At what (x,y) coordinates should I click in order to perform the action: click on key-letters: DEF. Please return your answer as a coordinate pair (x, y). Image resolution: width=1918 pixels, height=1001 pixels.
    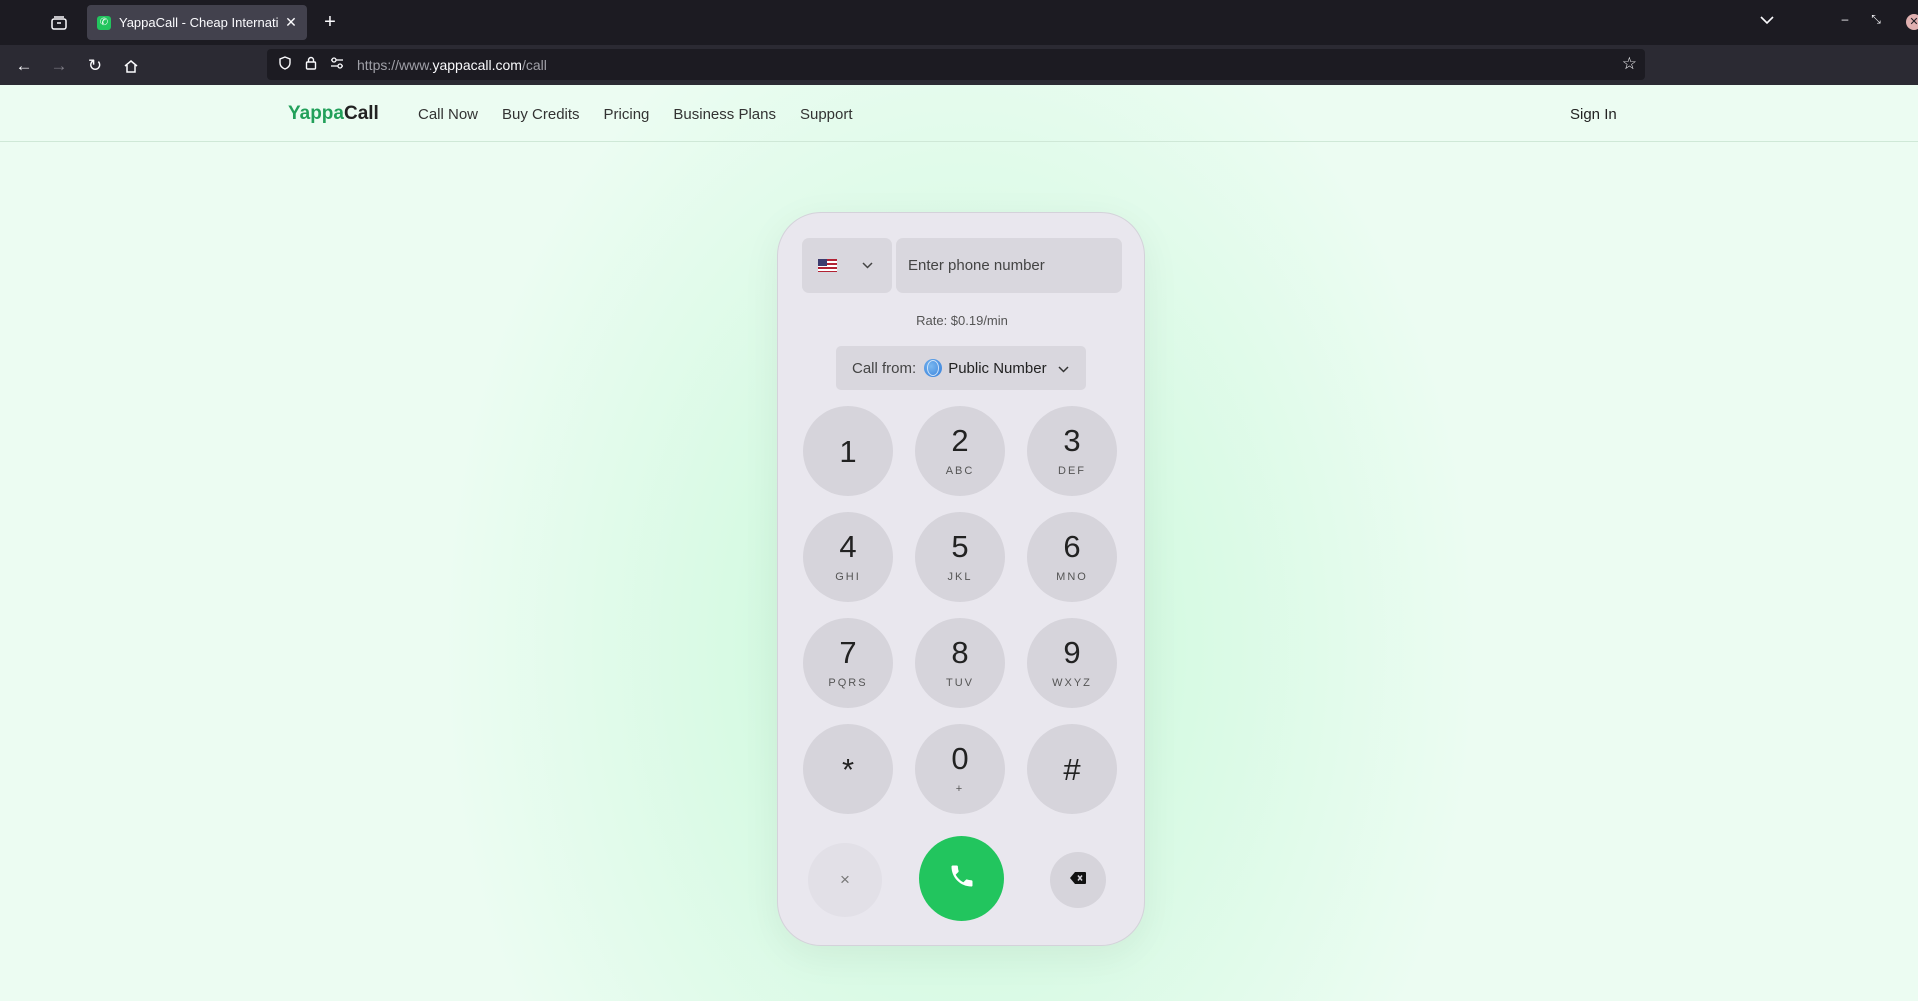
    Looking at the image, I should click on (1072, 471).